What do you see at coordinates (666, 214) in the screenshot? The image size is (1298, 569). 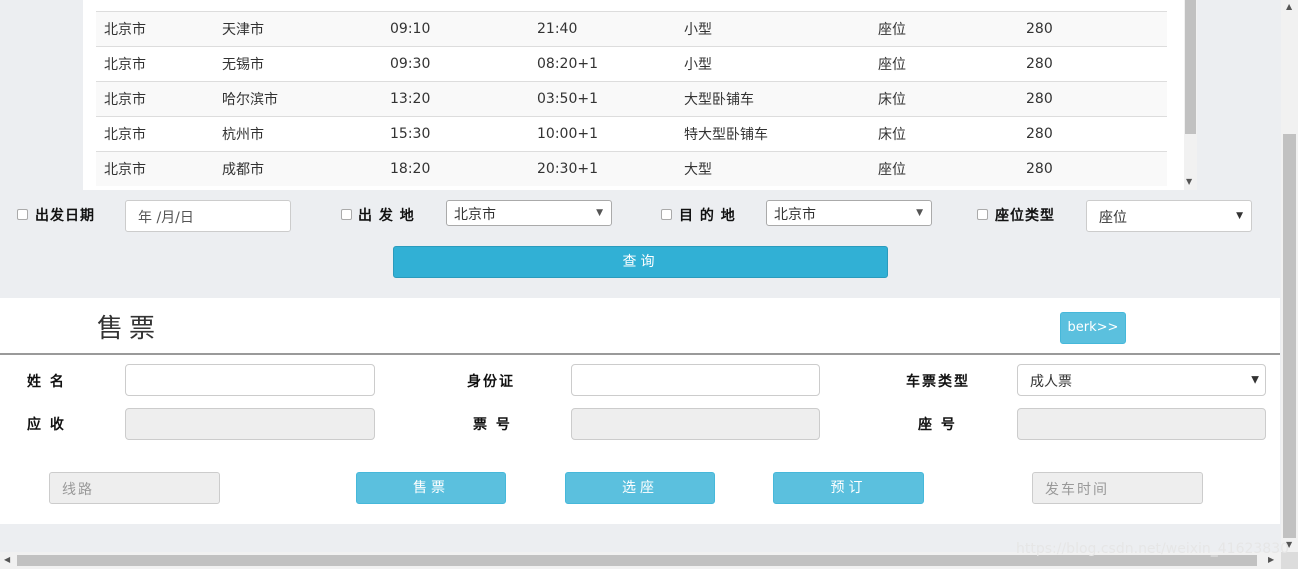 I see `dest-checkbox` at bounding box center [666, 214].